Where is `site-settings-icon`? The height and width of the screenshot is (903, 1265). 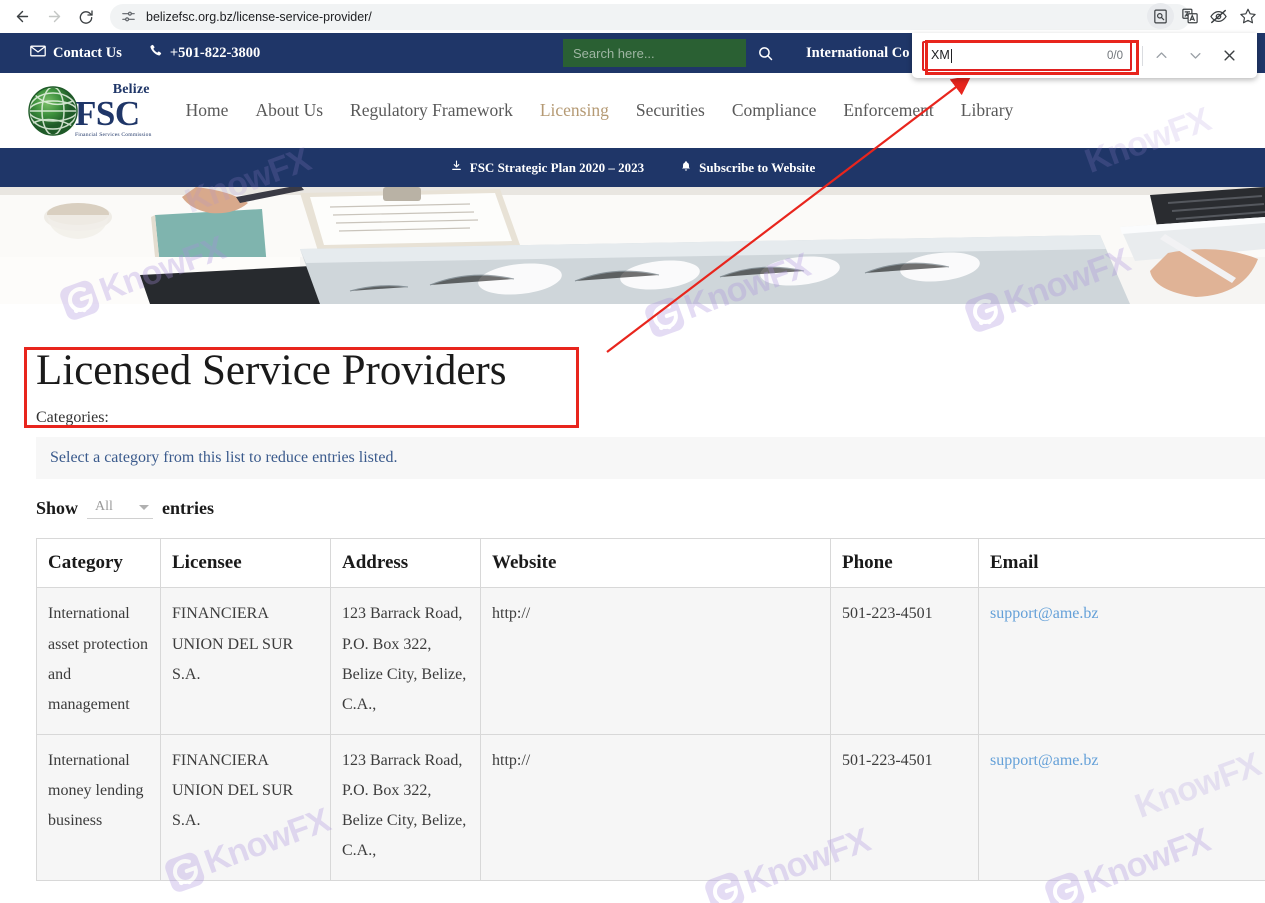 site-settings-icon is located at coordinates (128, 16).